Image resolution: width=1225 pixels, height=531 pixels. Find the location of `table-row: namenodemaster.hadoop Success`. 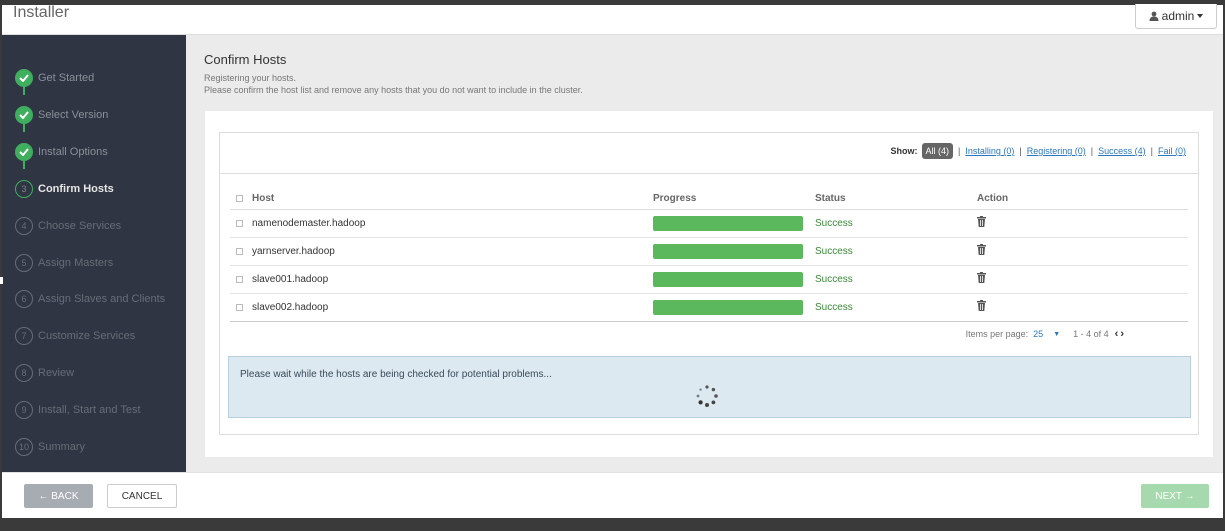

table-row: namenodemaster.hadoop Success is located at coordinates (709, 224).